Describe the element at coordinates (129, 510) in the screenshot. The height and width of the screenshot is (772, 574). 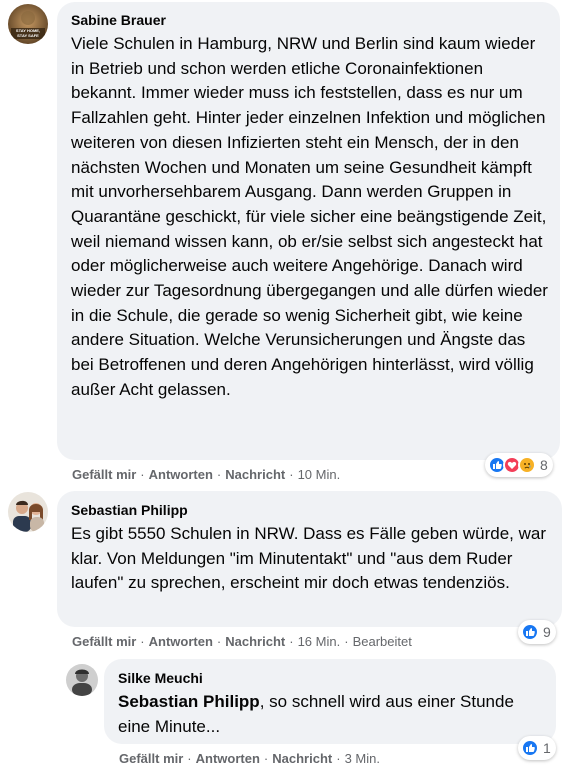
I see `comment-author: Sebastian Philipp` at that location.